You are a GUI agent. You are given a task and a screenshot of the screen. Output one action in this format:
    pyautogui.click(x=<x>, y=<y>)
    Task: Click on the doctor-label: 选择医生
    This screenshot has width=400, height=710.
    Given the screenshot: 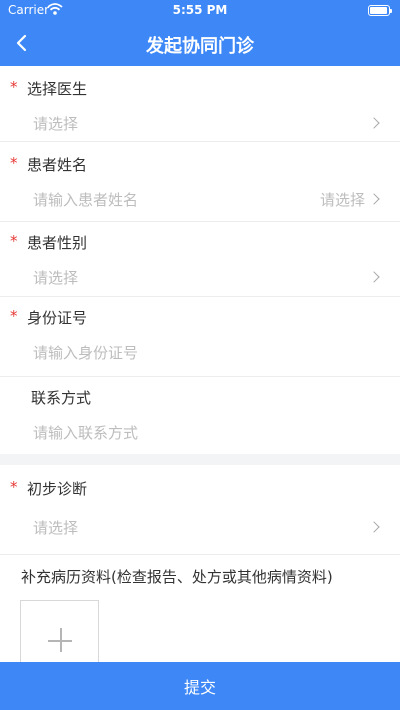 What is the action you would take?
    pyautogui.click(x=57, y=89)
    